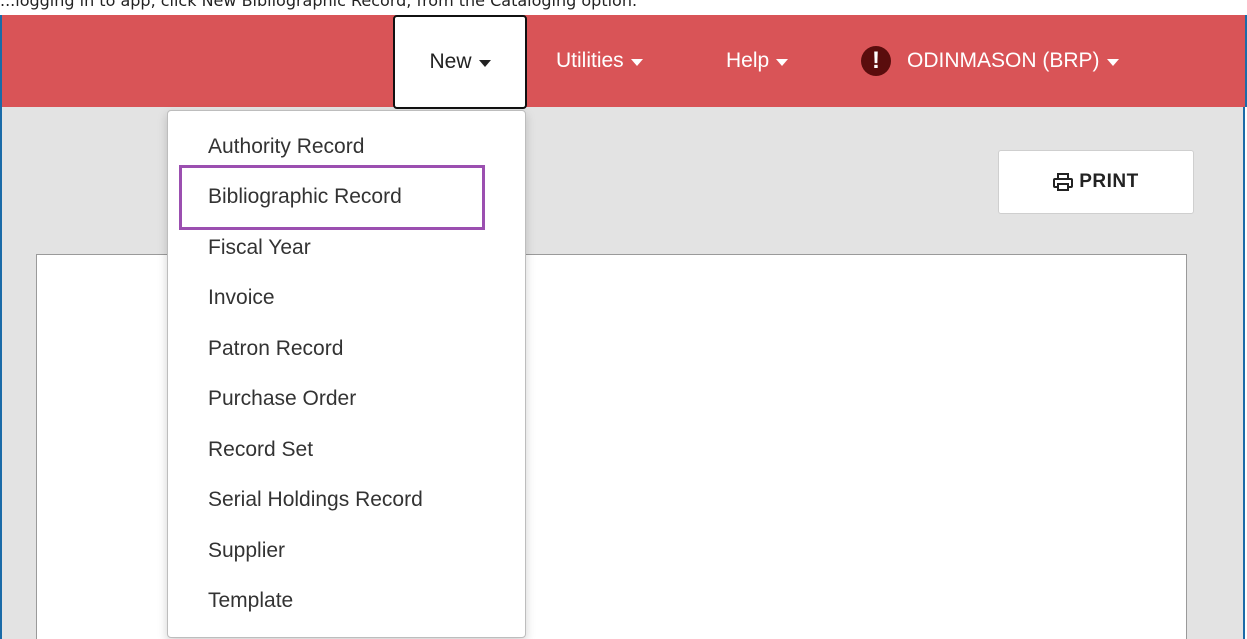  What do you see at coordinates (246, 551) in the screenshot?
I see `menu-item-supplier: Supplier` at bounding box center [246, 551].